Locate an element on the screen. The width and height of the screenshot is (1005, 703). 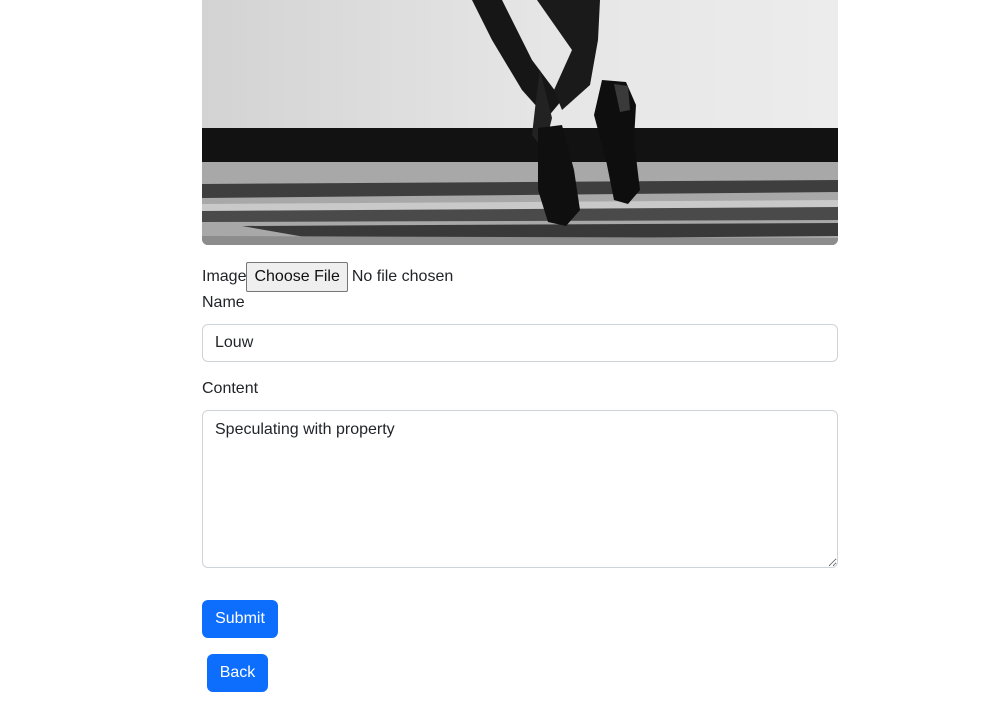
file-status-text: No file chosen is located at coordinates (402, 276).